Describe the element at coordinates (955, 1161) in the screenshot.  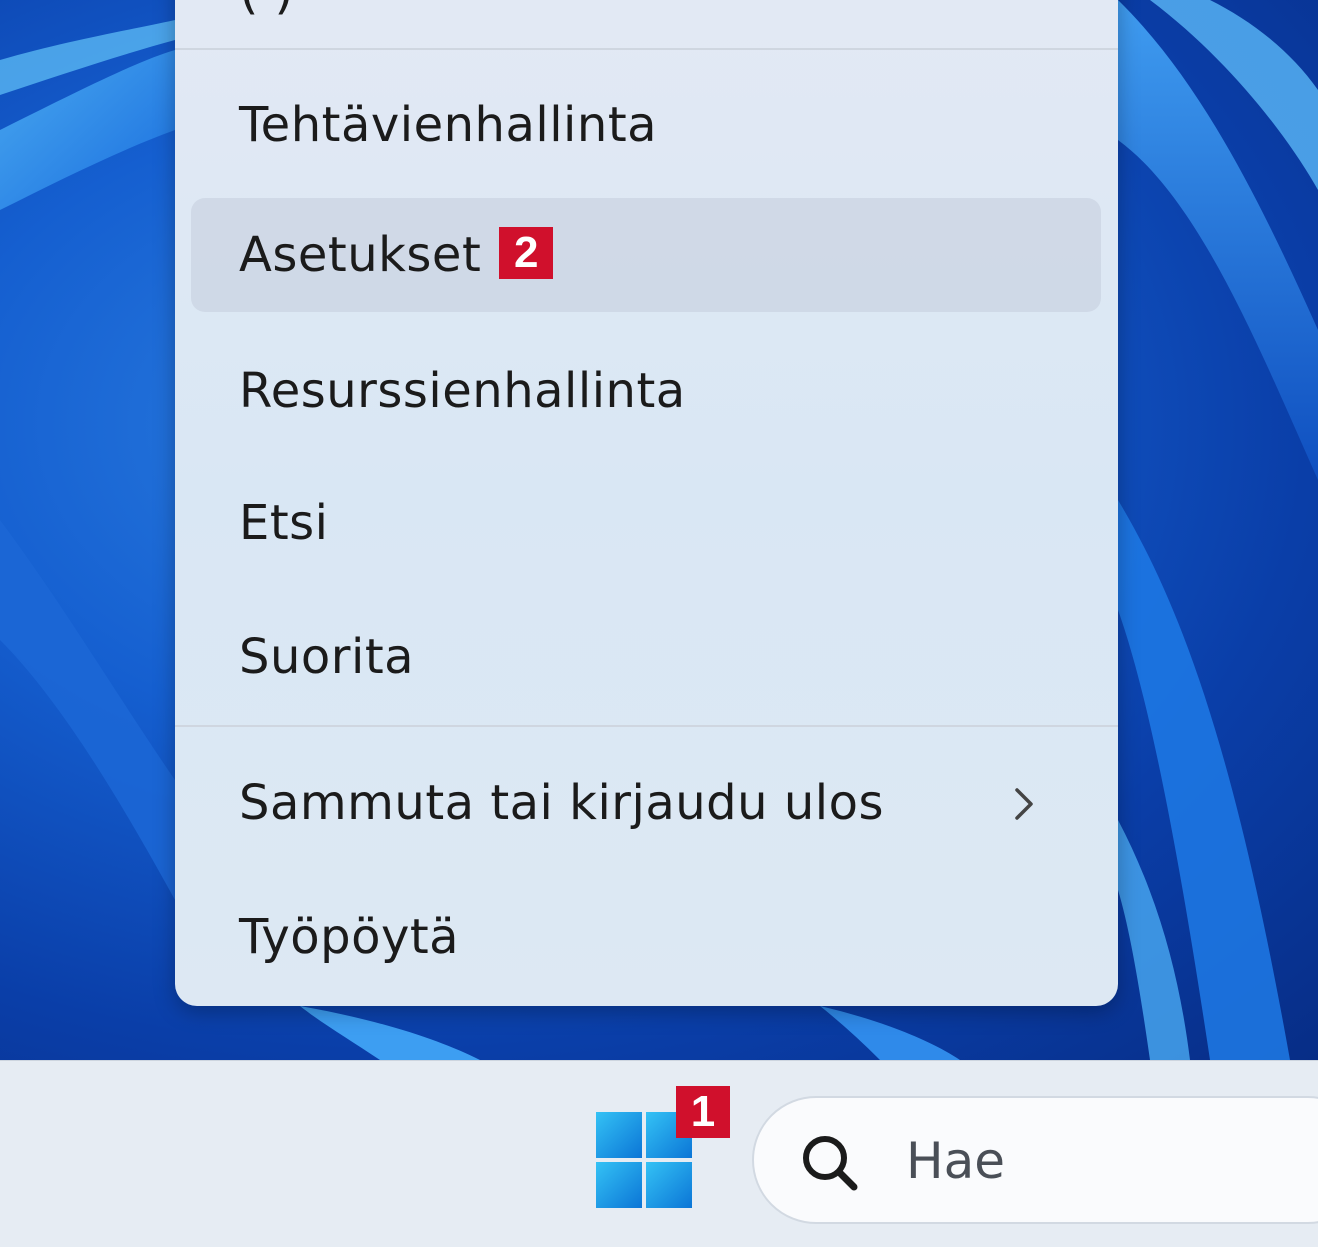
I see `search-placeholder: Hae` at that location.